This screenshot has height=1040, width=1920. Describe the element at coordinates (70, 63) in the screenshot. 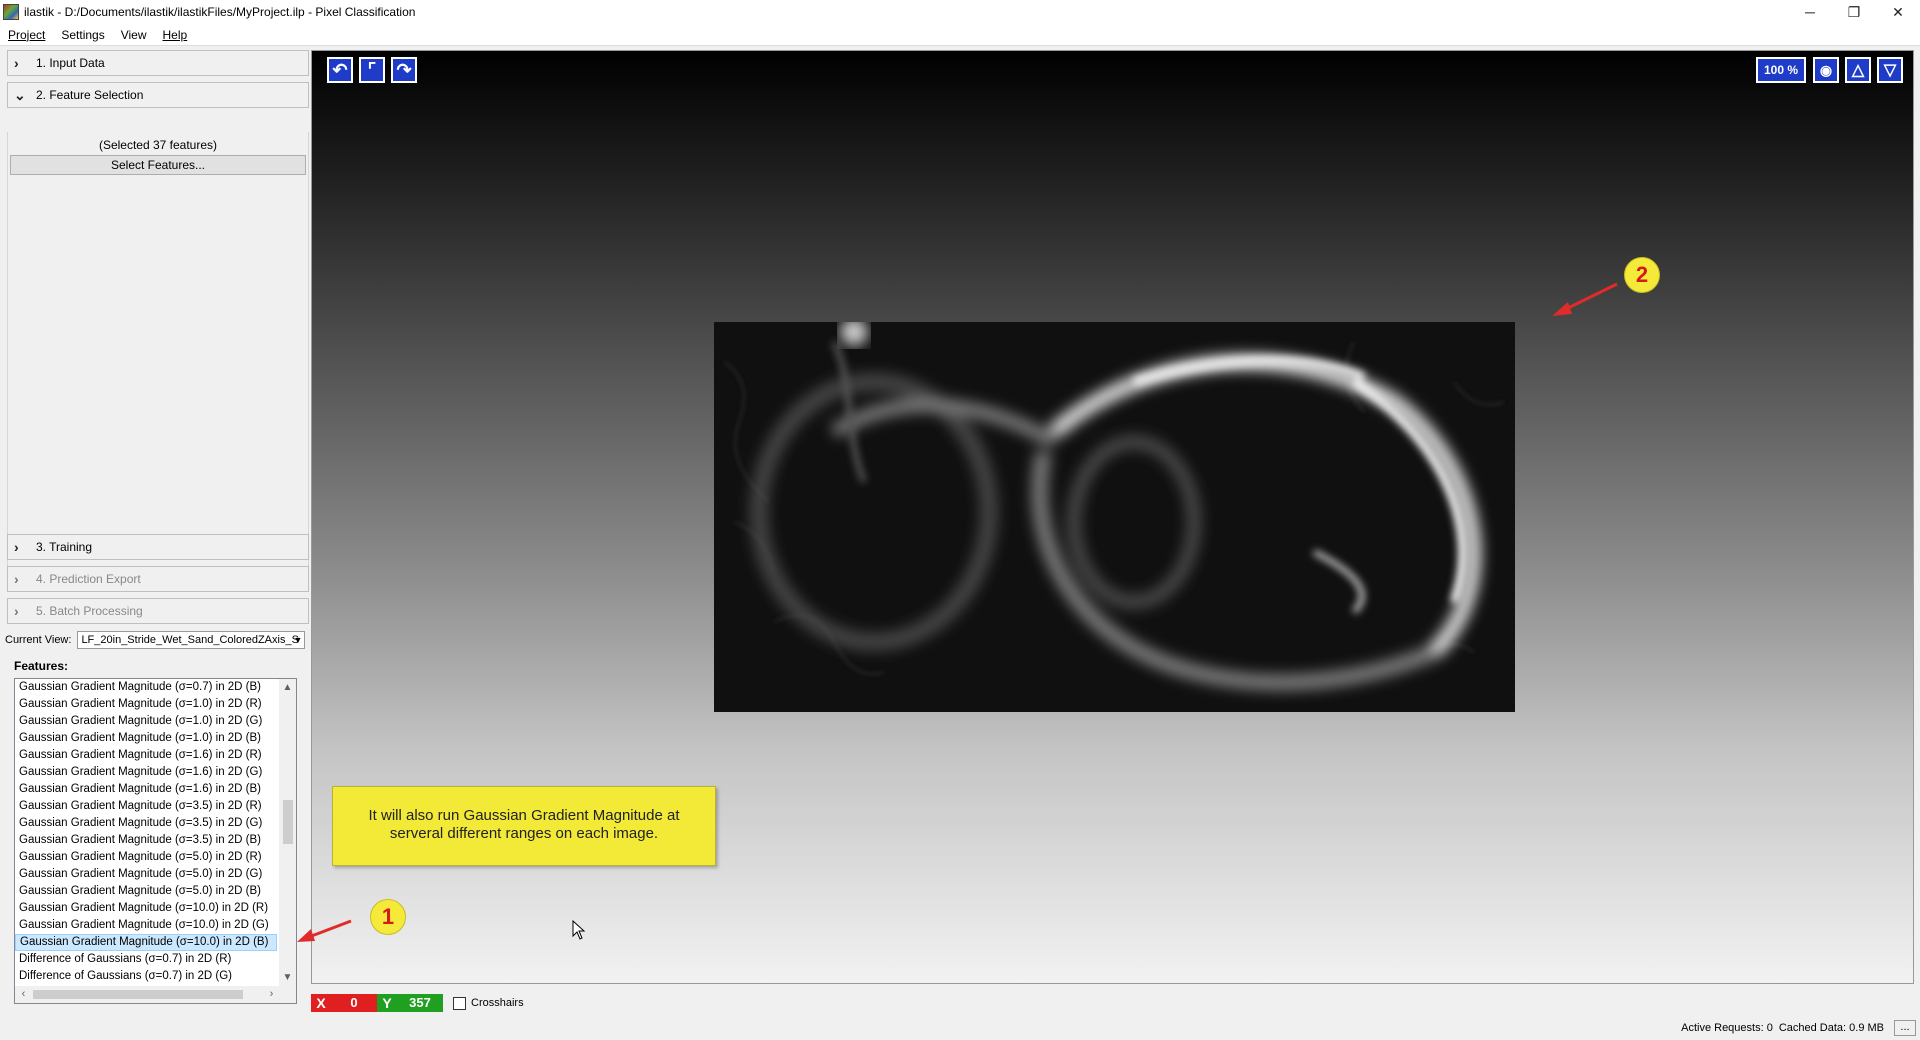

I see `applet-input-data-label: 1. Input Data` at that location.